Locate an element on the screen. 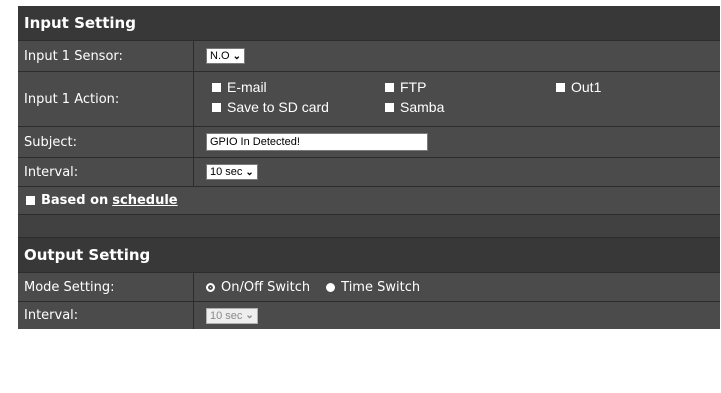 The image size is (721, 393). output-interval-value-cell: 10 sec ⌄ is located at coordinates (457, 315).